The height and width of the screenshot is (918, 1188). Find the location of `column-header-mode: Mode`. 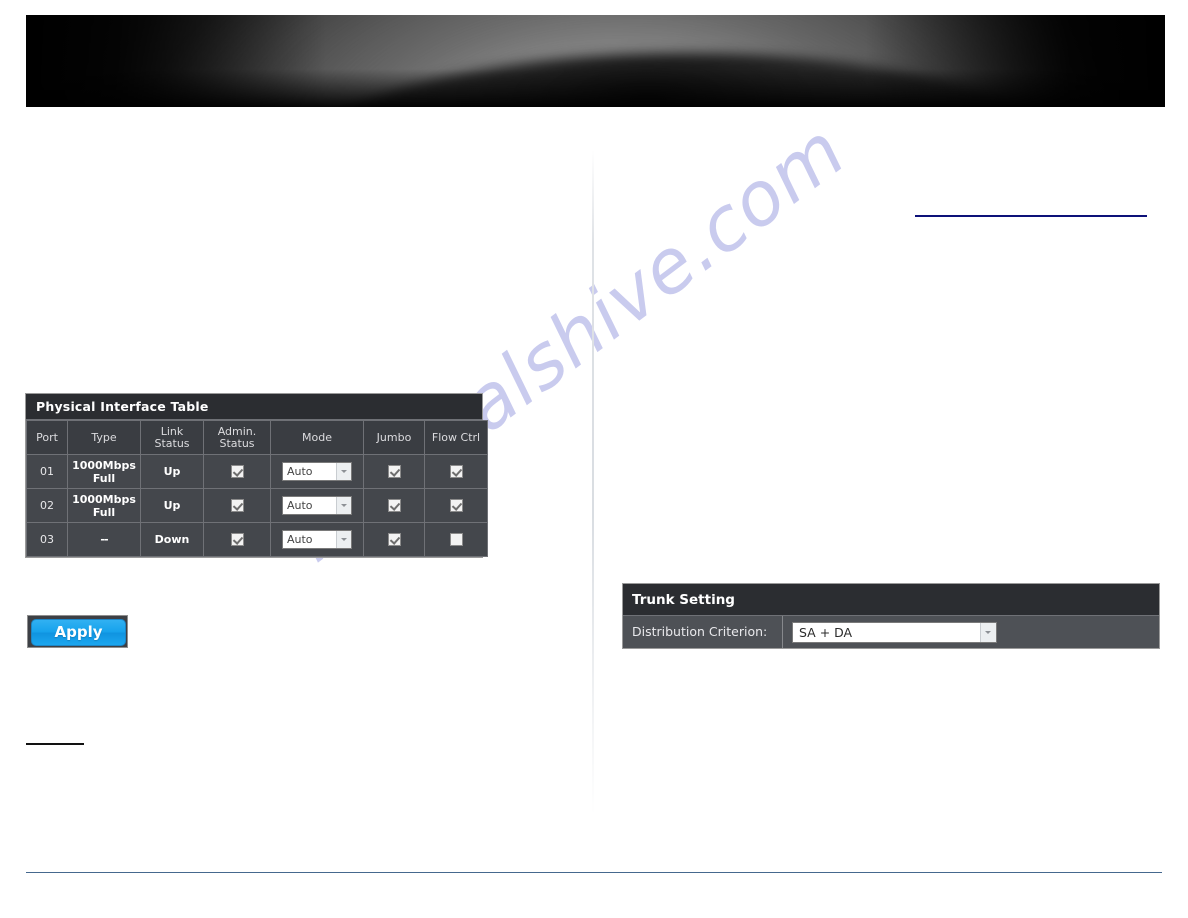

column-header-mode: Mode is located at coordinates (317, 437).